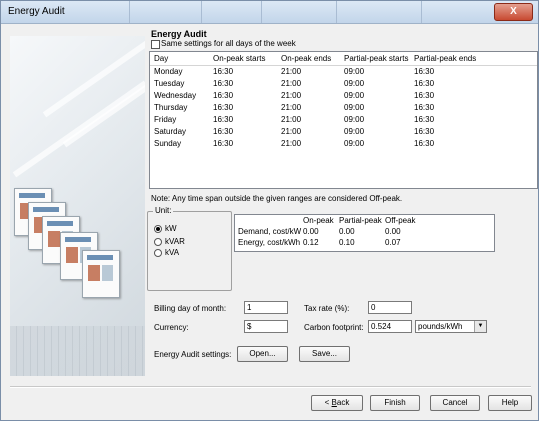 The height and width of the screenshot is (421, 539). Describe the element at coordinates (347, 242) in the screenshot. I see `rate-cell: 0.10` at that location.